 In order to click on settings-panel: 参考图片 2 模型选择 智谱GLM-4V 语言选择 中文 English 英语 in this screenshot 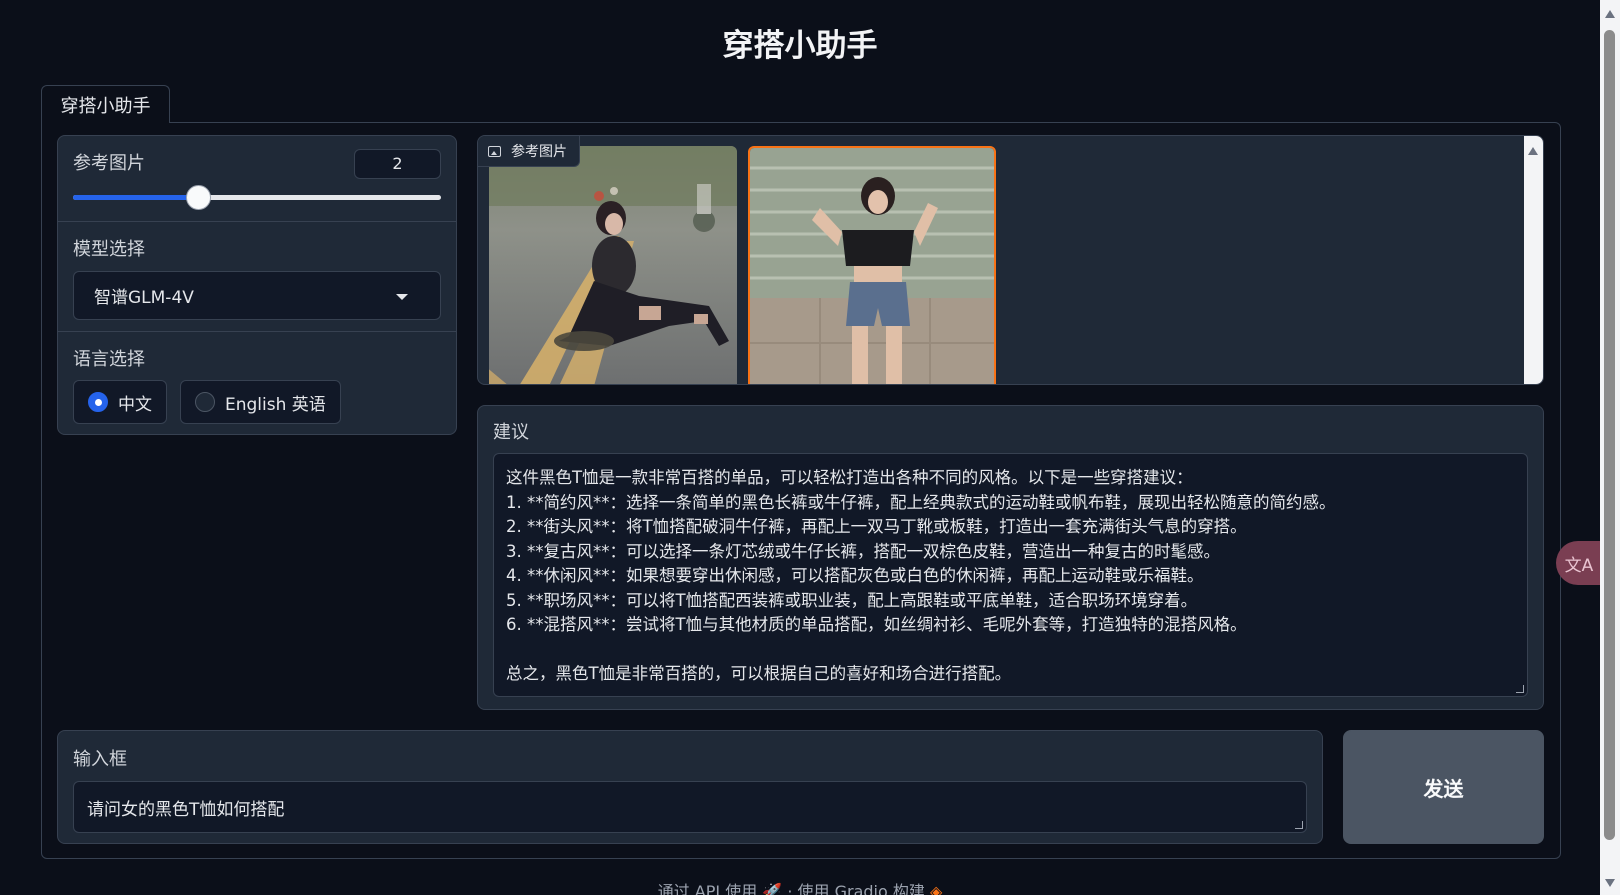, I will do `click(257, 285)`.